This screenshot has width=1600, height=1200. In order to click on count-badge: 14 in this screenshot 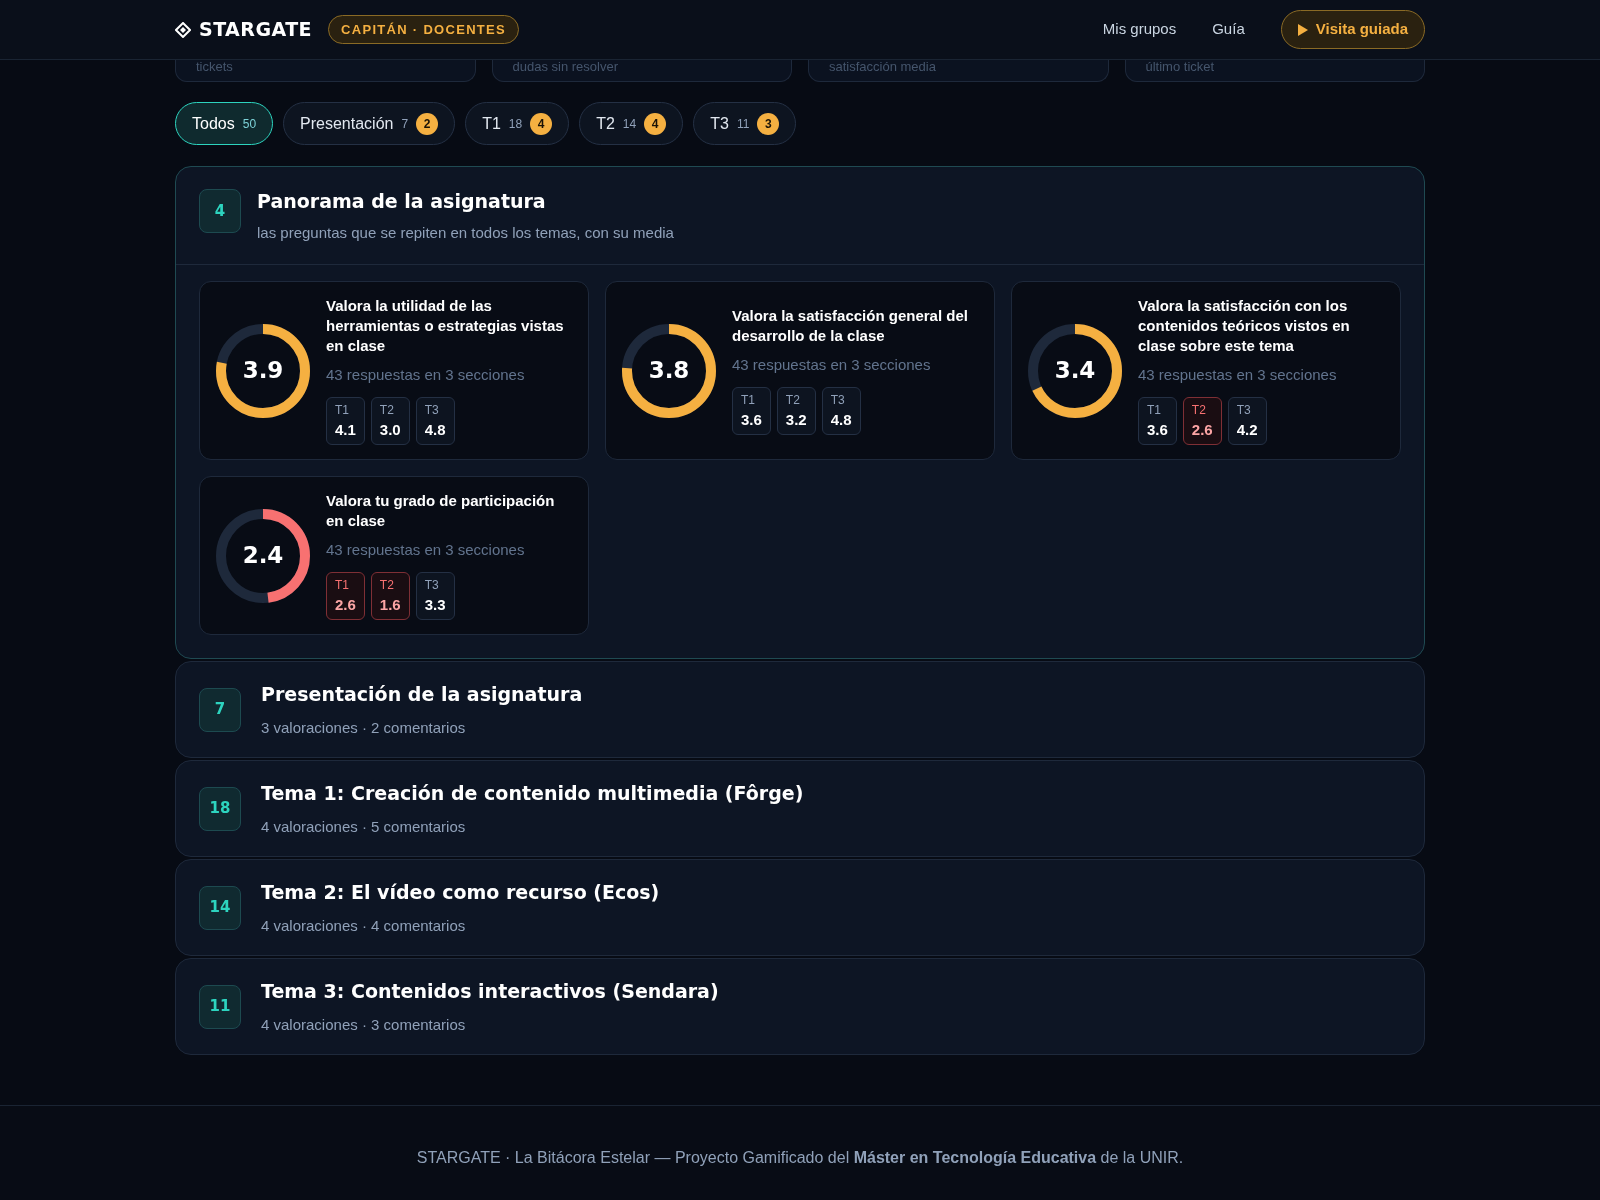, I will do `click(220, 907)`.